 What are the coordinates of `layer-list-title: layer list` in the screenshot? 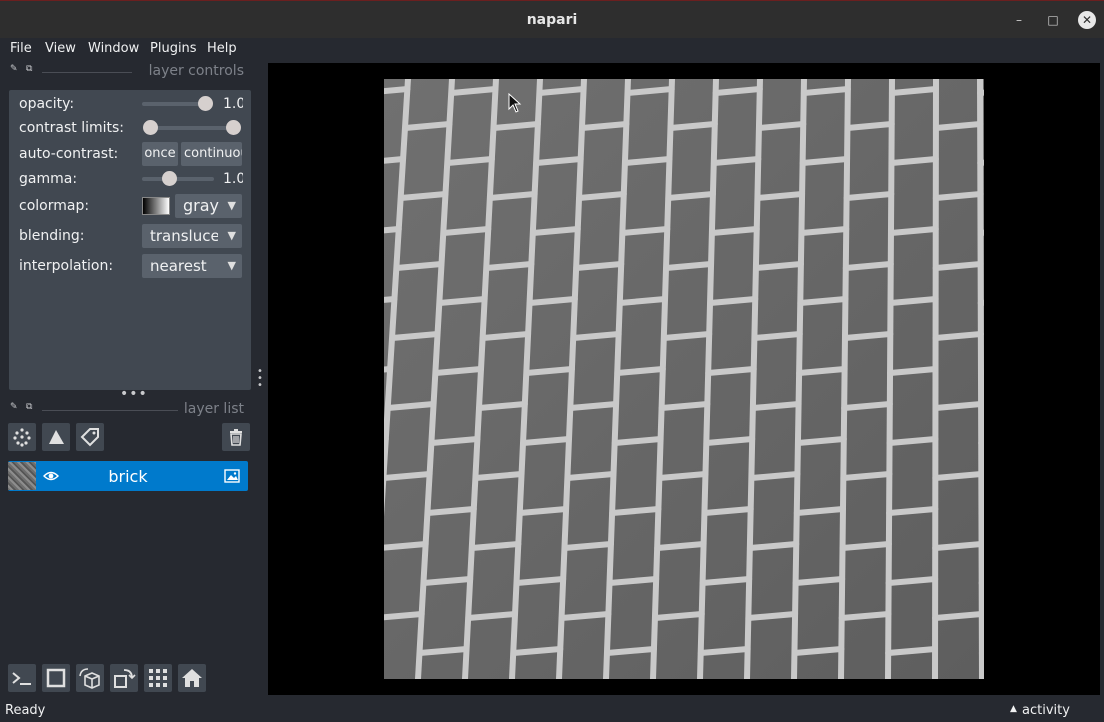 It's located at (213, 409).